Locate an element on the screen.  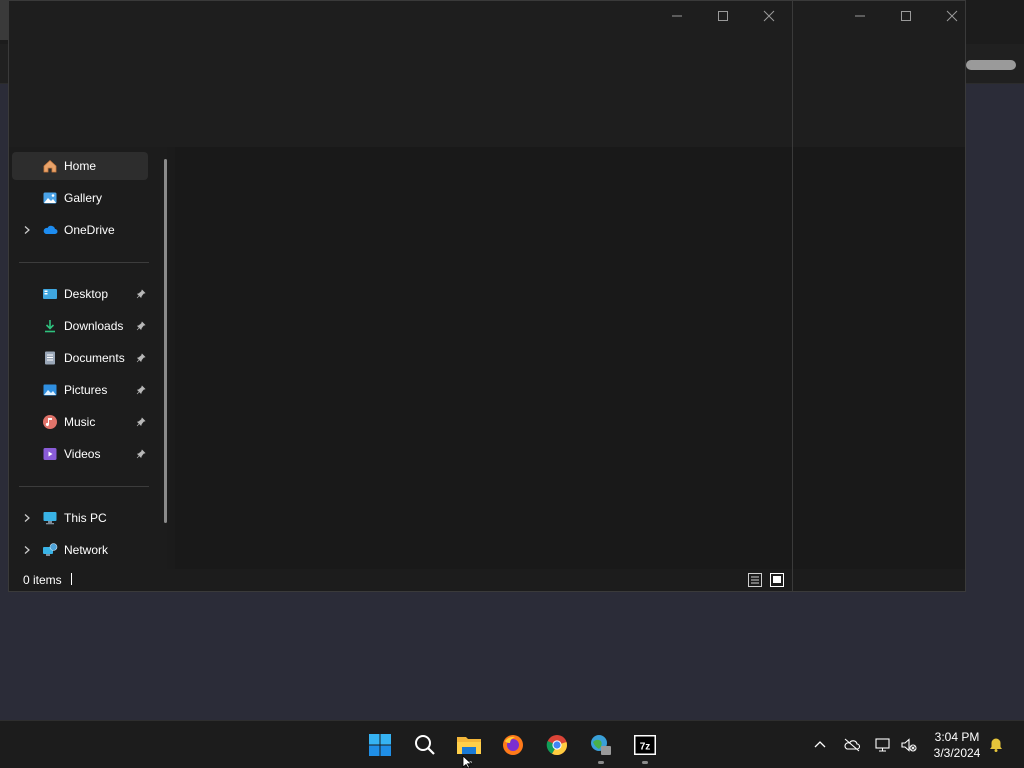
volume-muted-icon is located at coordinates (909, 745).